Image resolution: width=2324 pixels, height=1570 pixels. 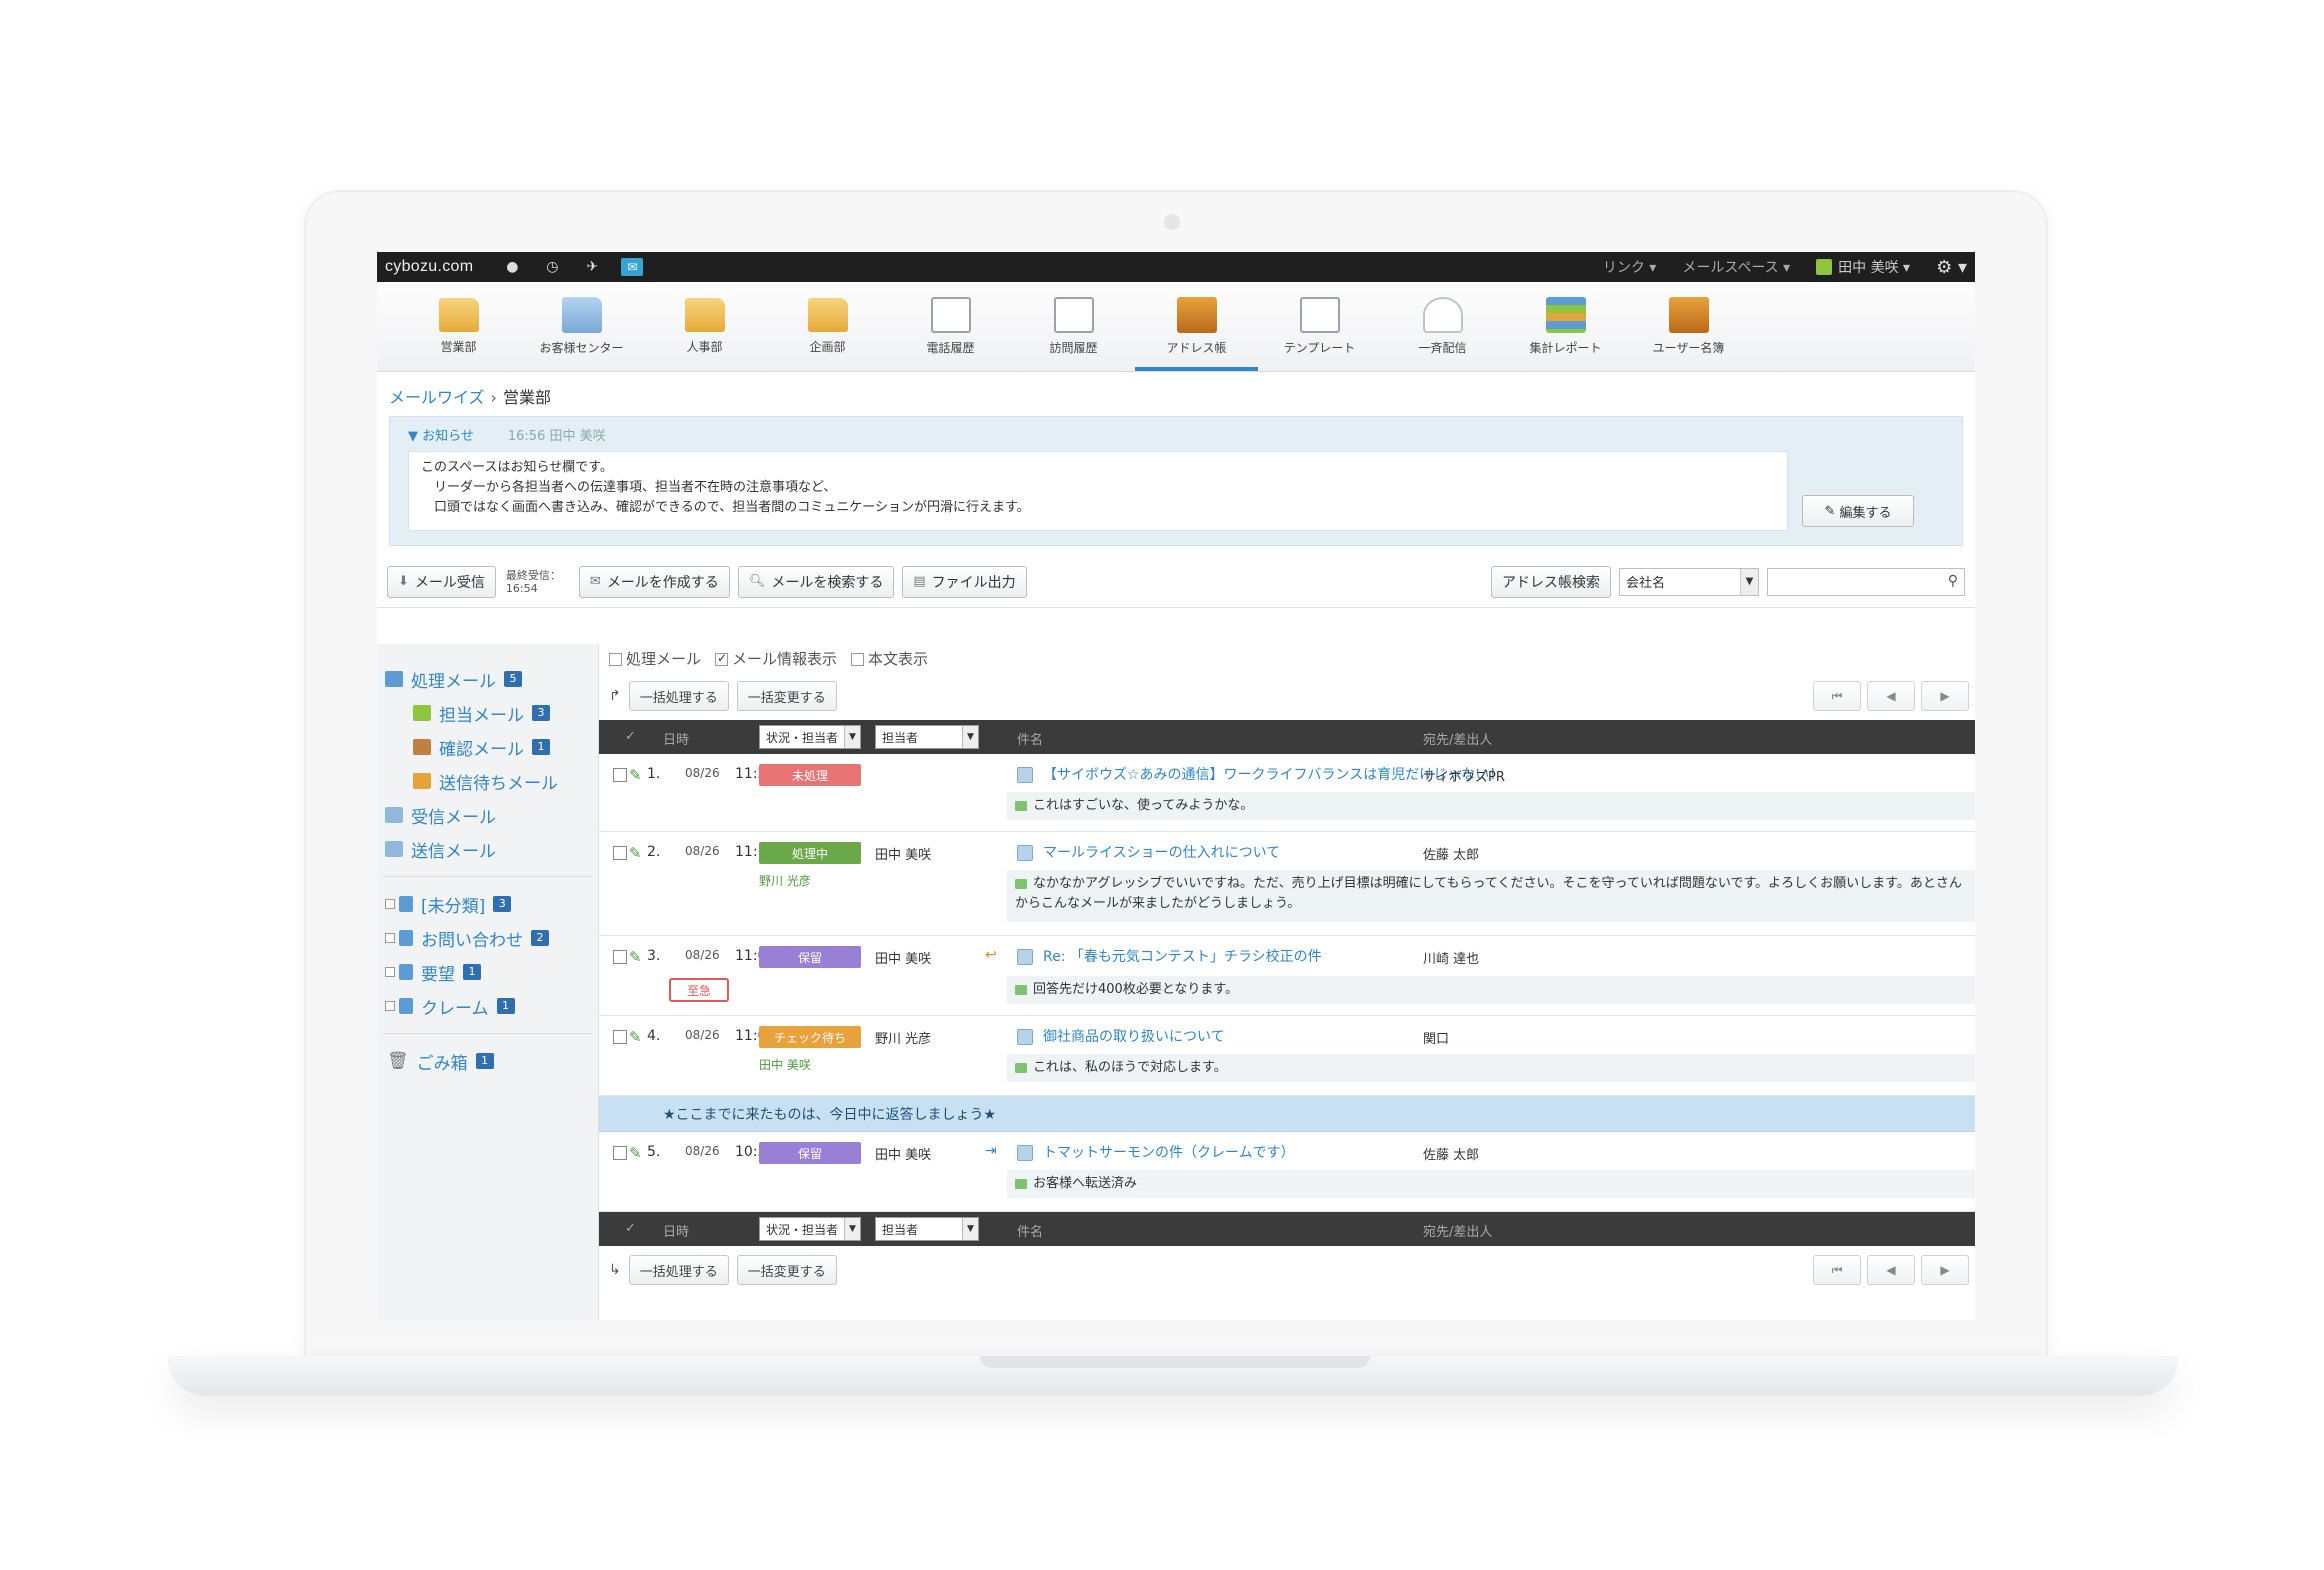 I want to click on folder-item: 送信メール, so click(x=487, y=849).